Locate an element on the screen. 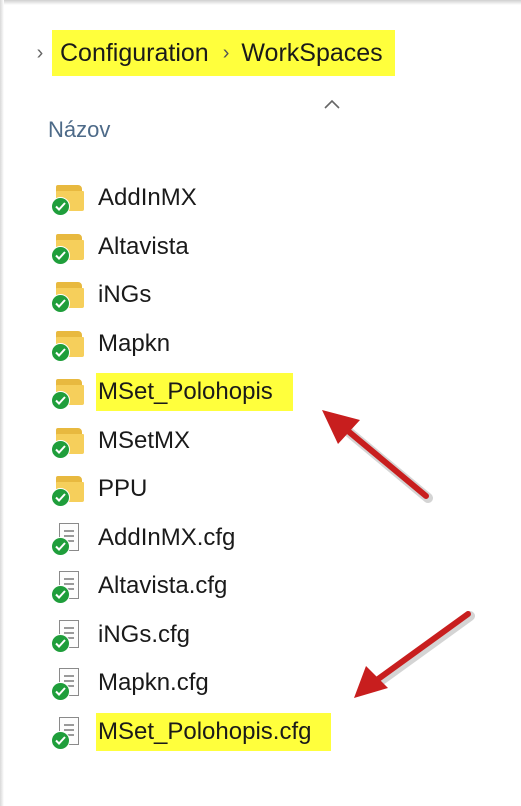 Image resolution: width=521 pixels, height=806 pixels. annotation-arrow-file-icon is located at coordinates (414, 654).